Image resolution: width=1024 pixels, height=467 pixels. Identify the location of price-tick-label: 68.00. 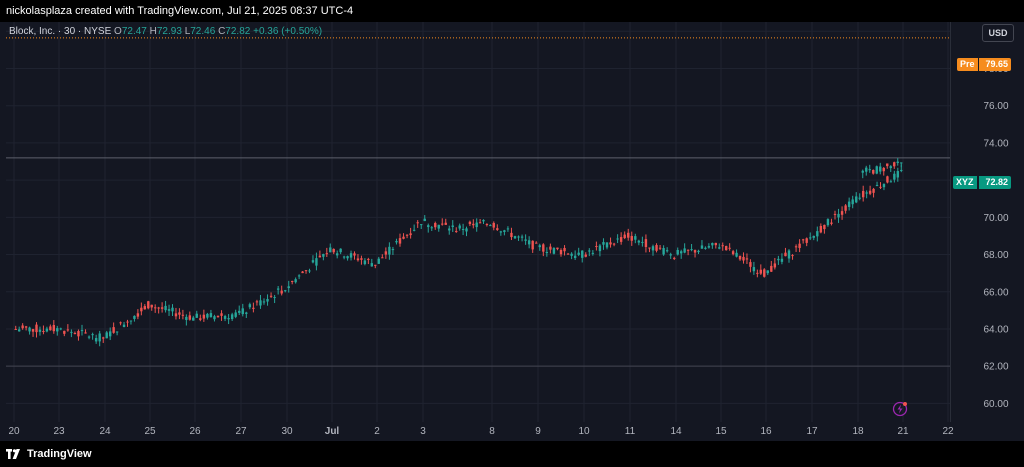
(995, 255).